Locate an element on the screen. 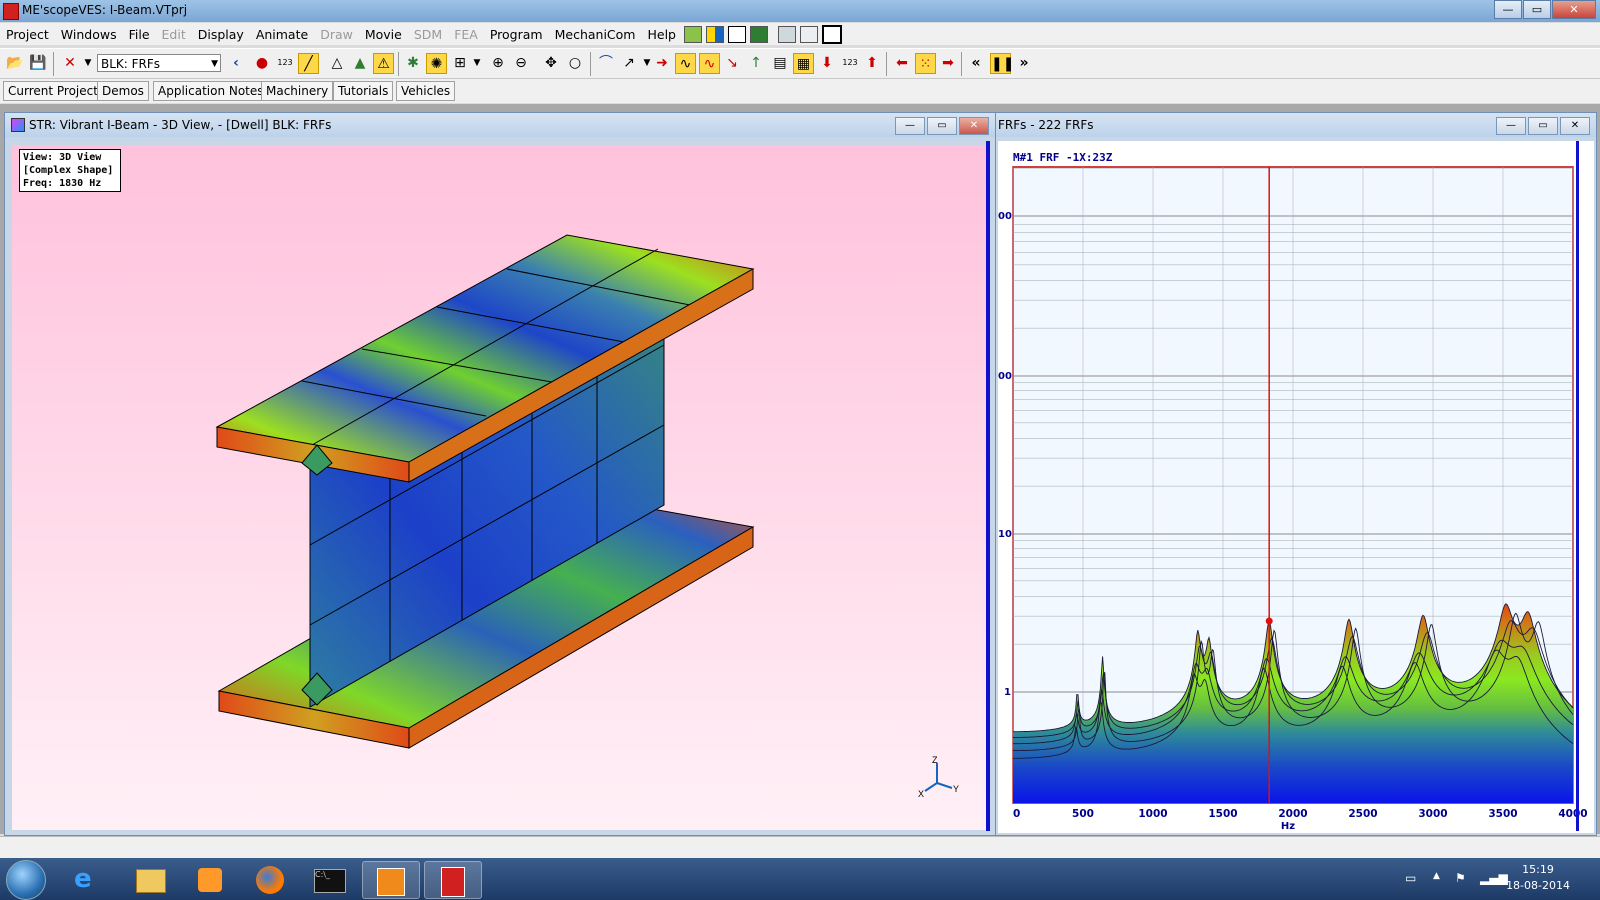 Image resolution: width=1600 pixels, height=900 pixels. tile-vertical-icon is located at coordinates (714, 34).